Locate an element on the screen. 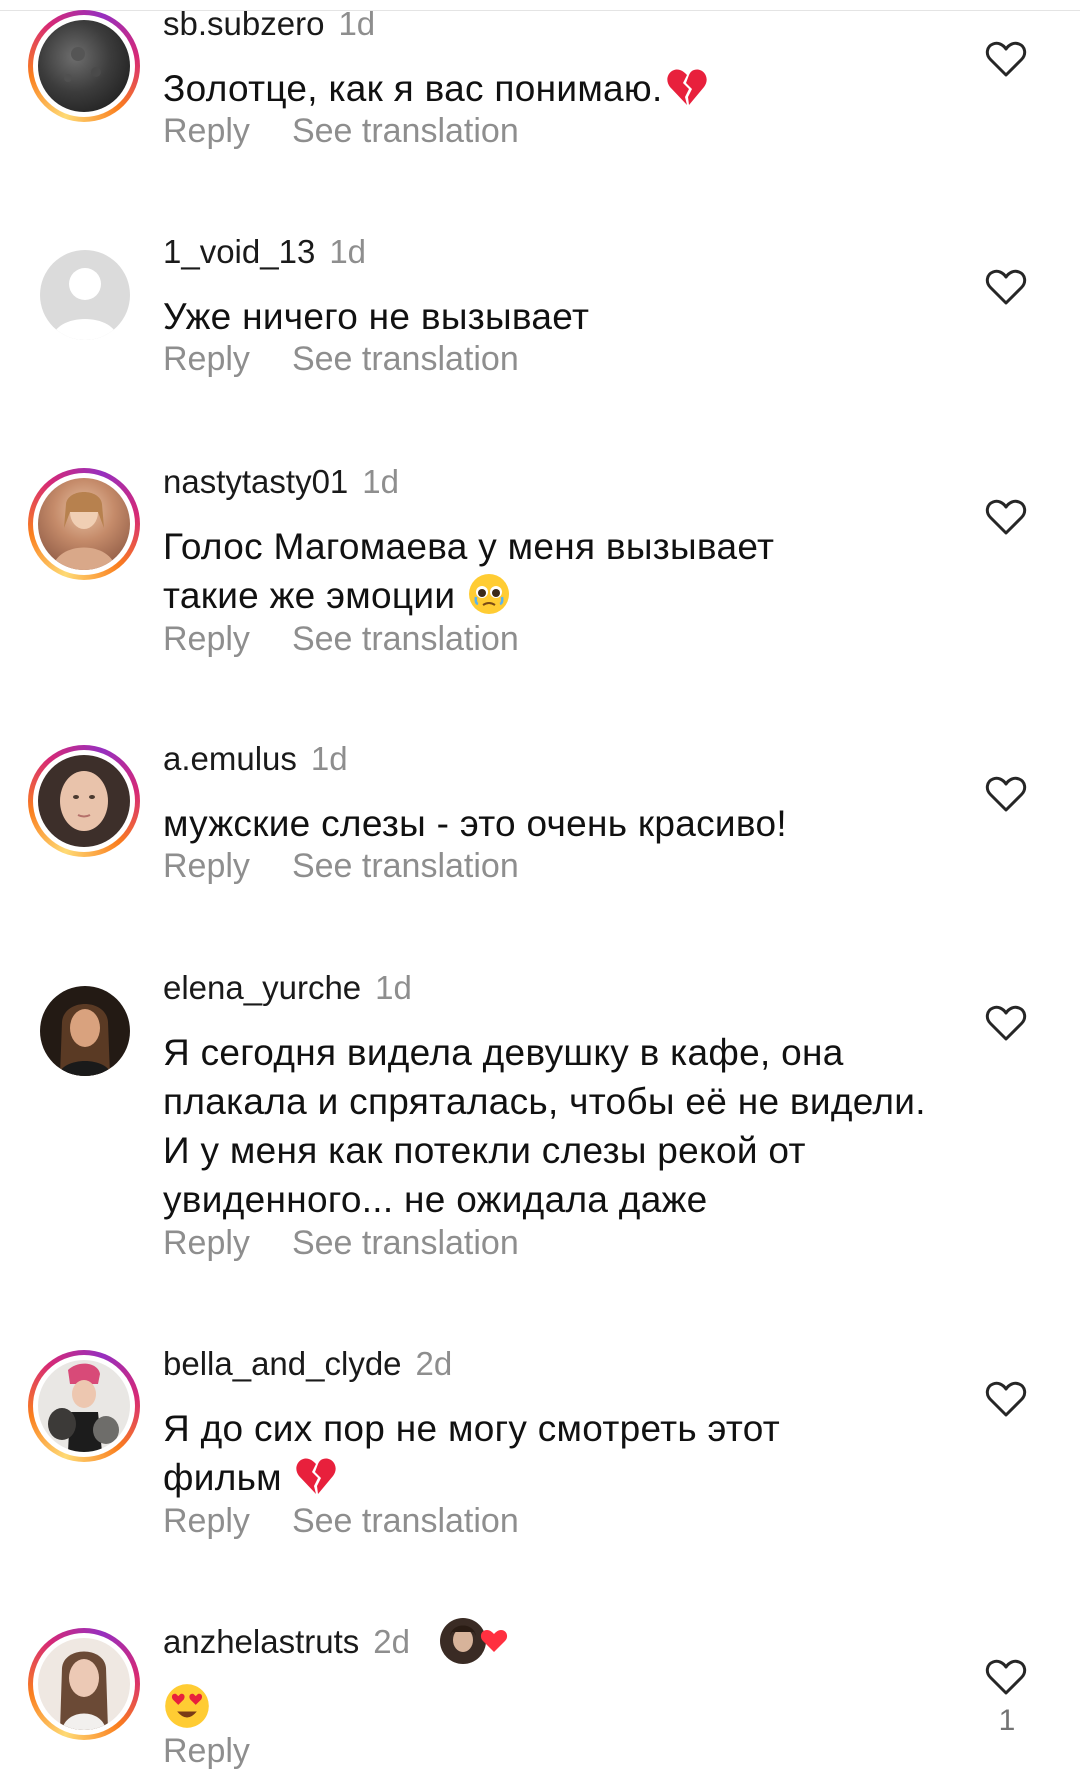 This screenshot has height=1785, width=1080. comment-body: Золотце, как я вас понимаю. is located at coordinates (413, 88).